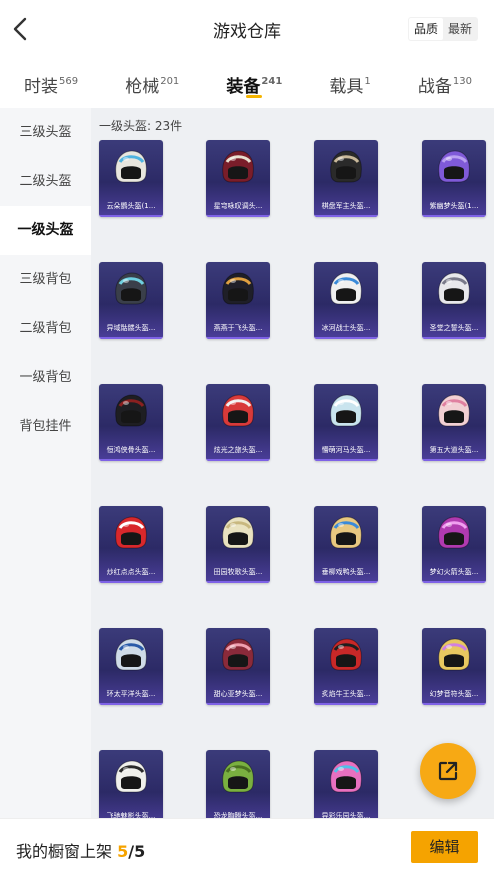 Image resolution: width=494 pixels, height=875 pixels. Describe the element at coordinates (448, 771) in the screenshot. I see `share-button` at that location.